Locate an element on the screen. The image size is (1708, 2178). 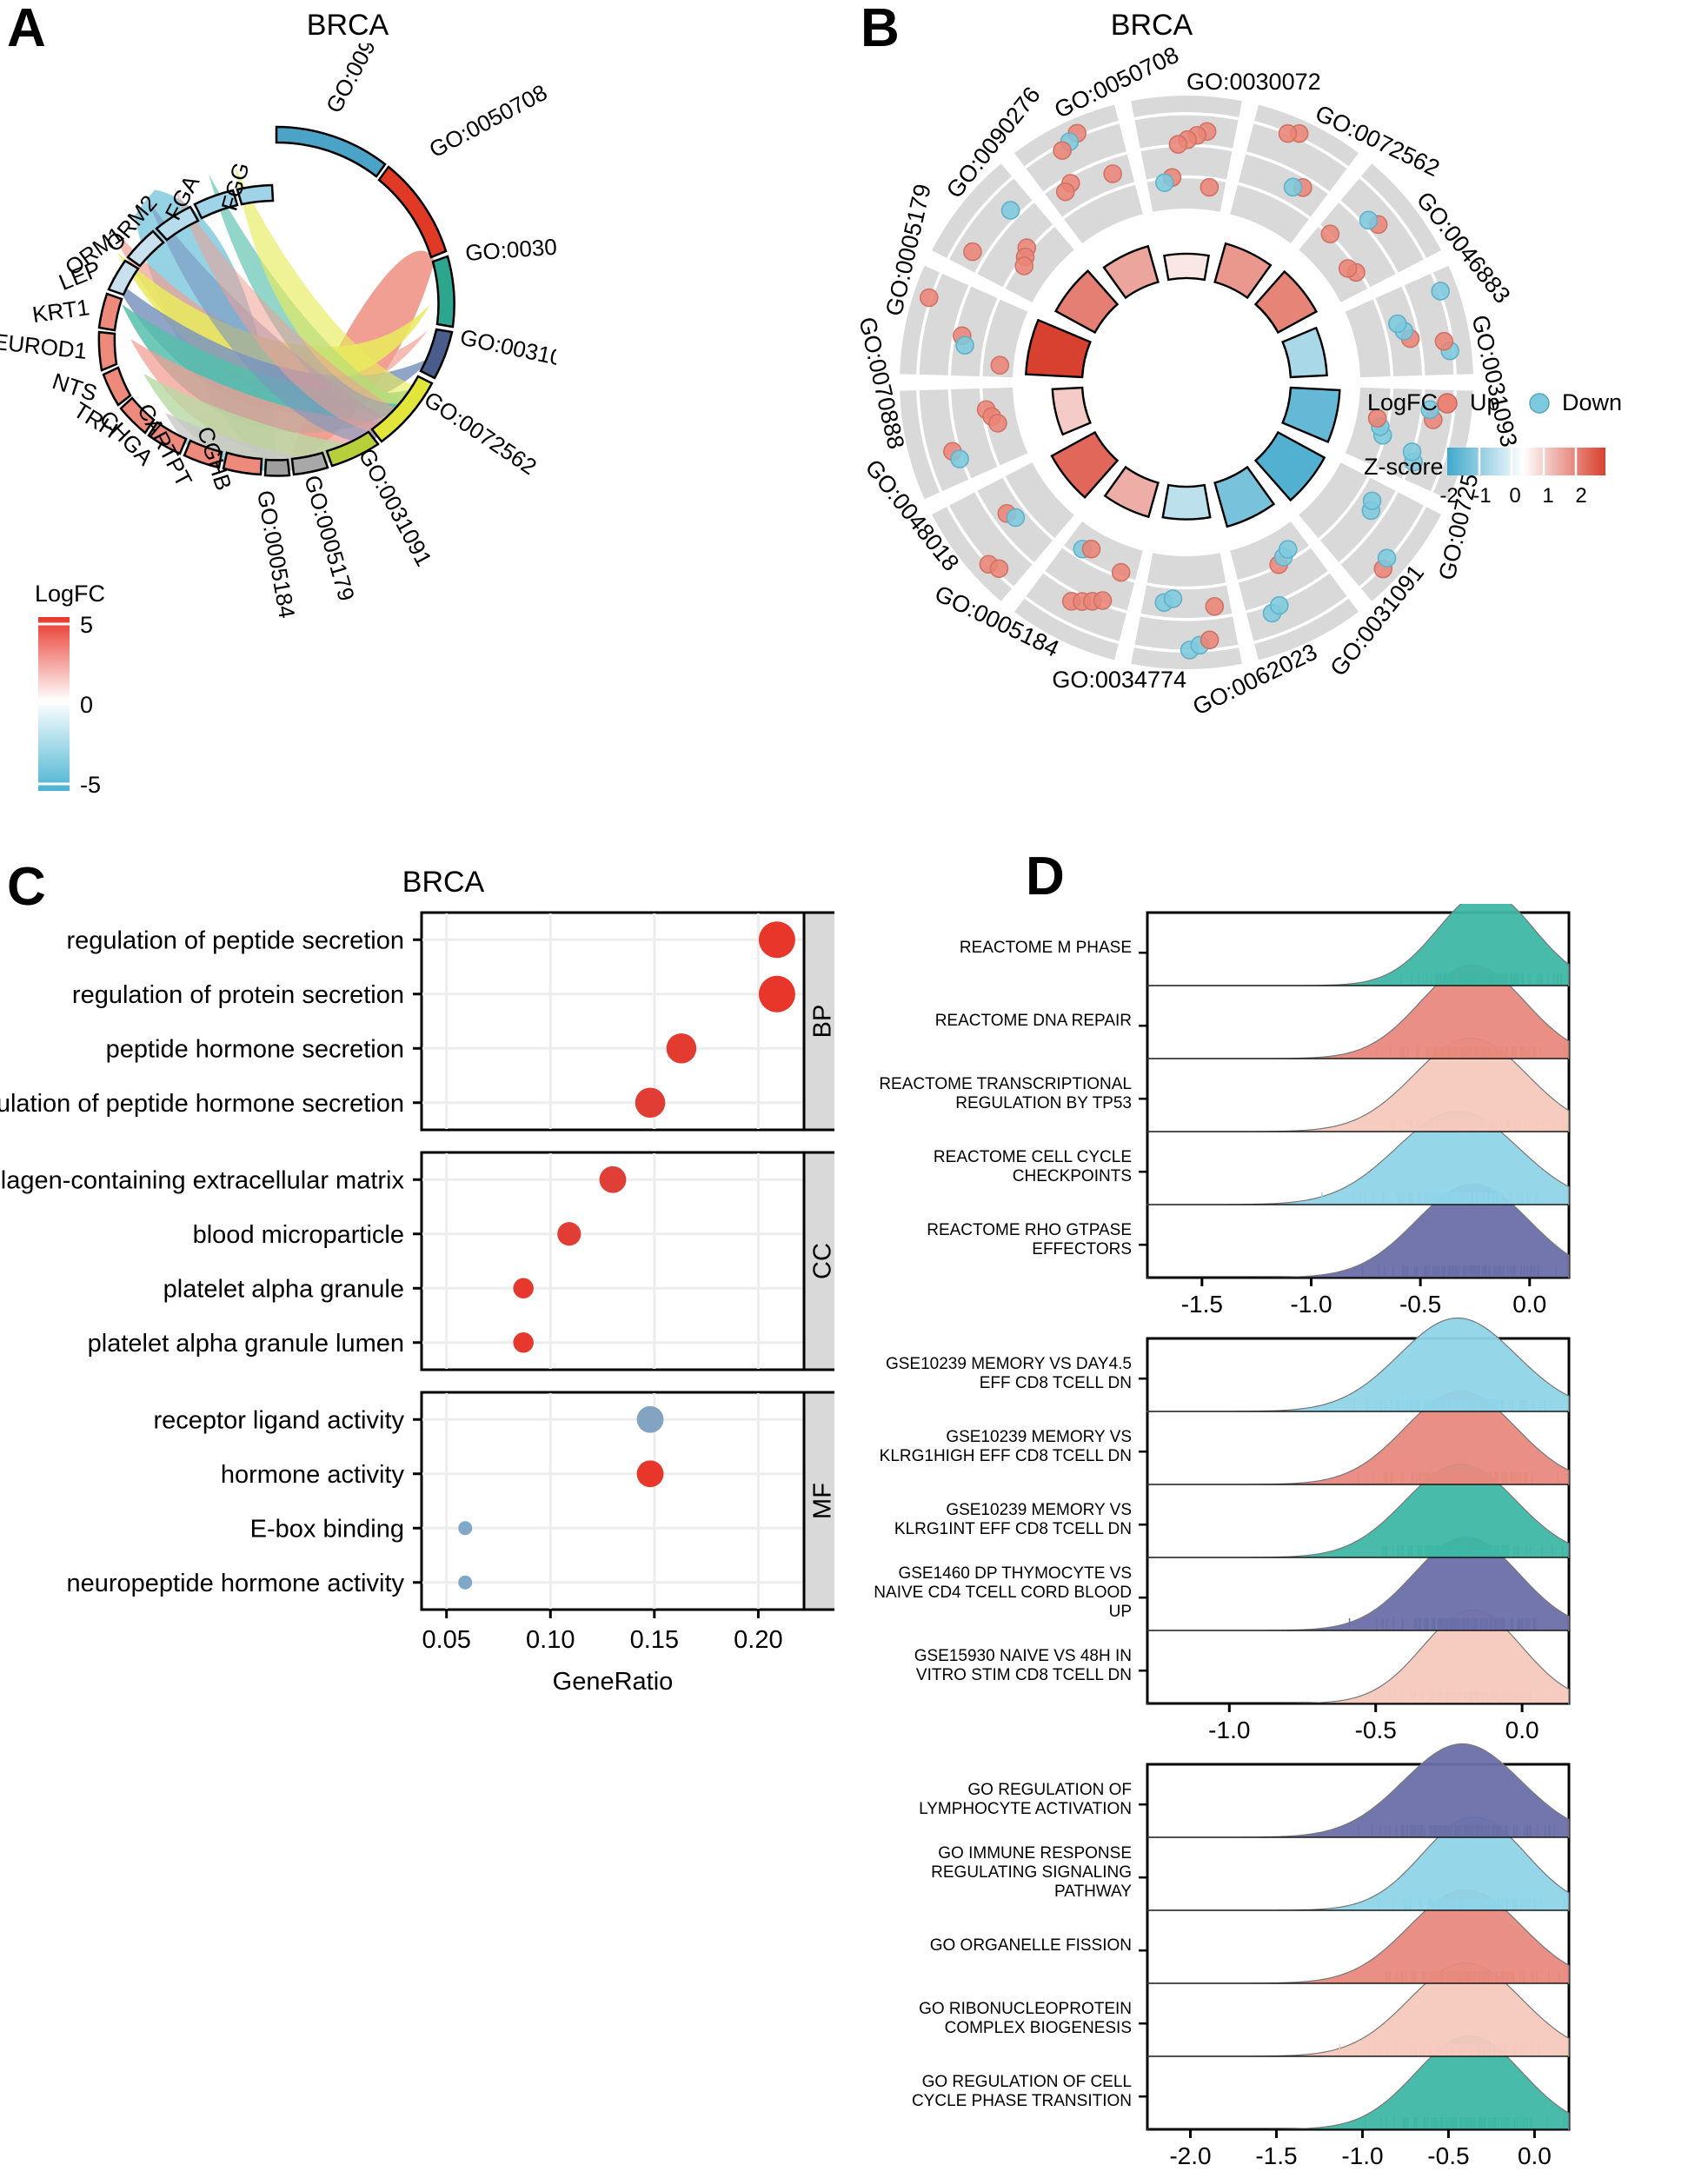
dotplot-term-label: blood microparticle is located at coordinates (298, 1235).